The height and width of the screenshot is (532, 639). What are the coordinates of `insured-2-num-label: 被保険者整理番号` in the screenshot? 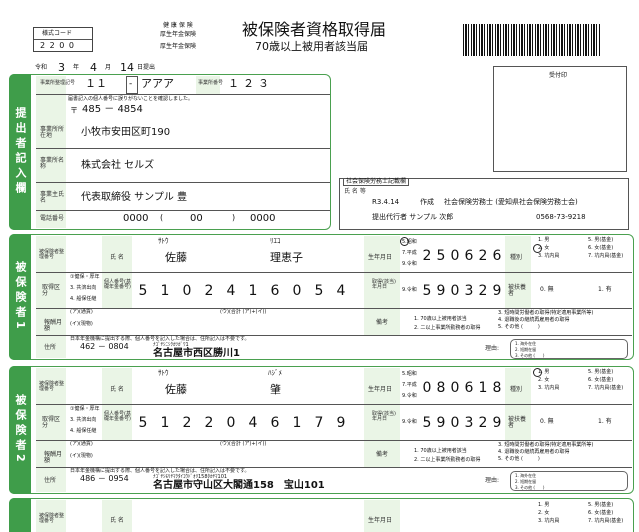 It's located at (52, 386).